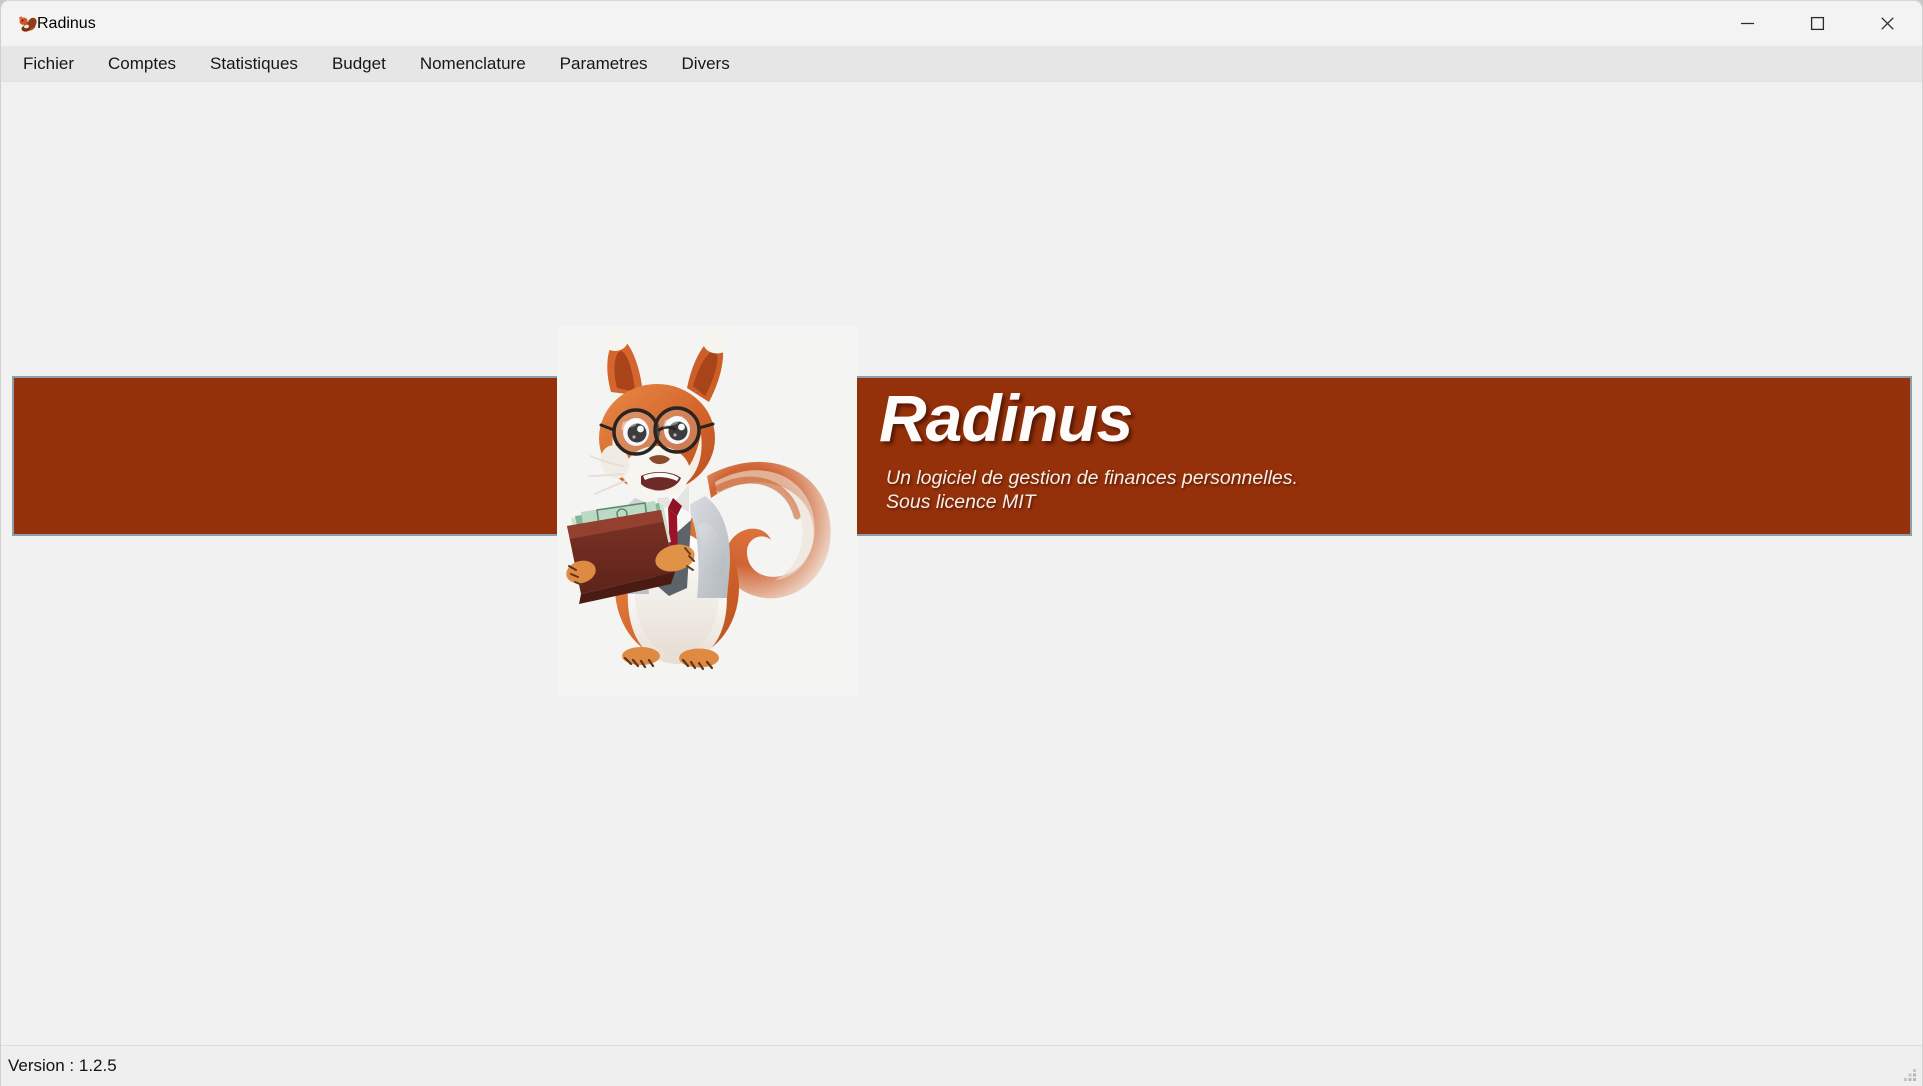 This screenshot has width=1923, height=1086. I want to click on menu-item-comptes: Comptes, so click(142, 63).